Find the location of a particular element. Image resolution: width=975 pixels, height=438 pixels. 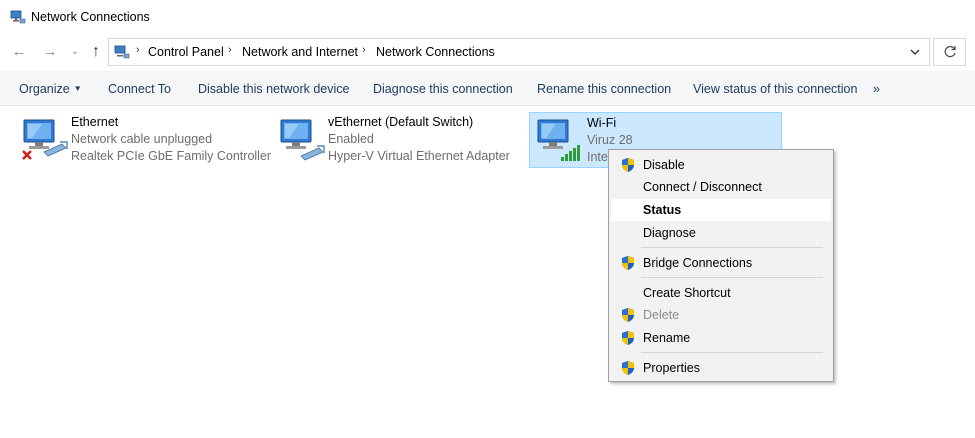

connection-status: Enabled is located at coordinates (351, 139).